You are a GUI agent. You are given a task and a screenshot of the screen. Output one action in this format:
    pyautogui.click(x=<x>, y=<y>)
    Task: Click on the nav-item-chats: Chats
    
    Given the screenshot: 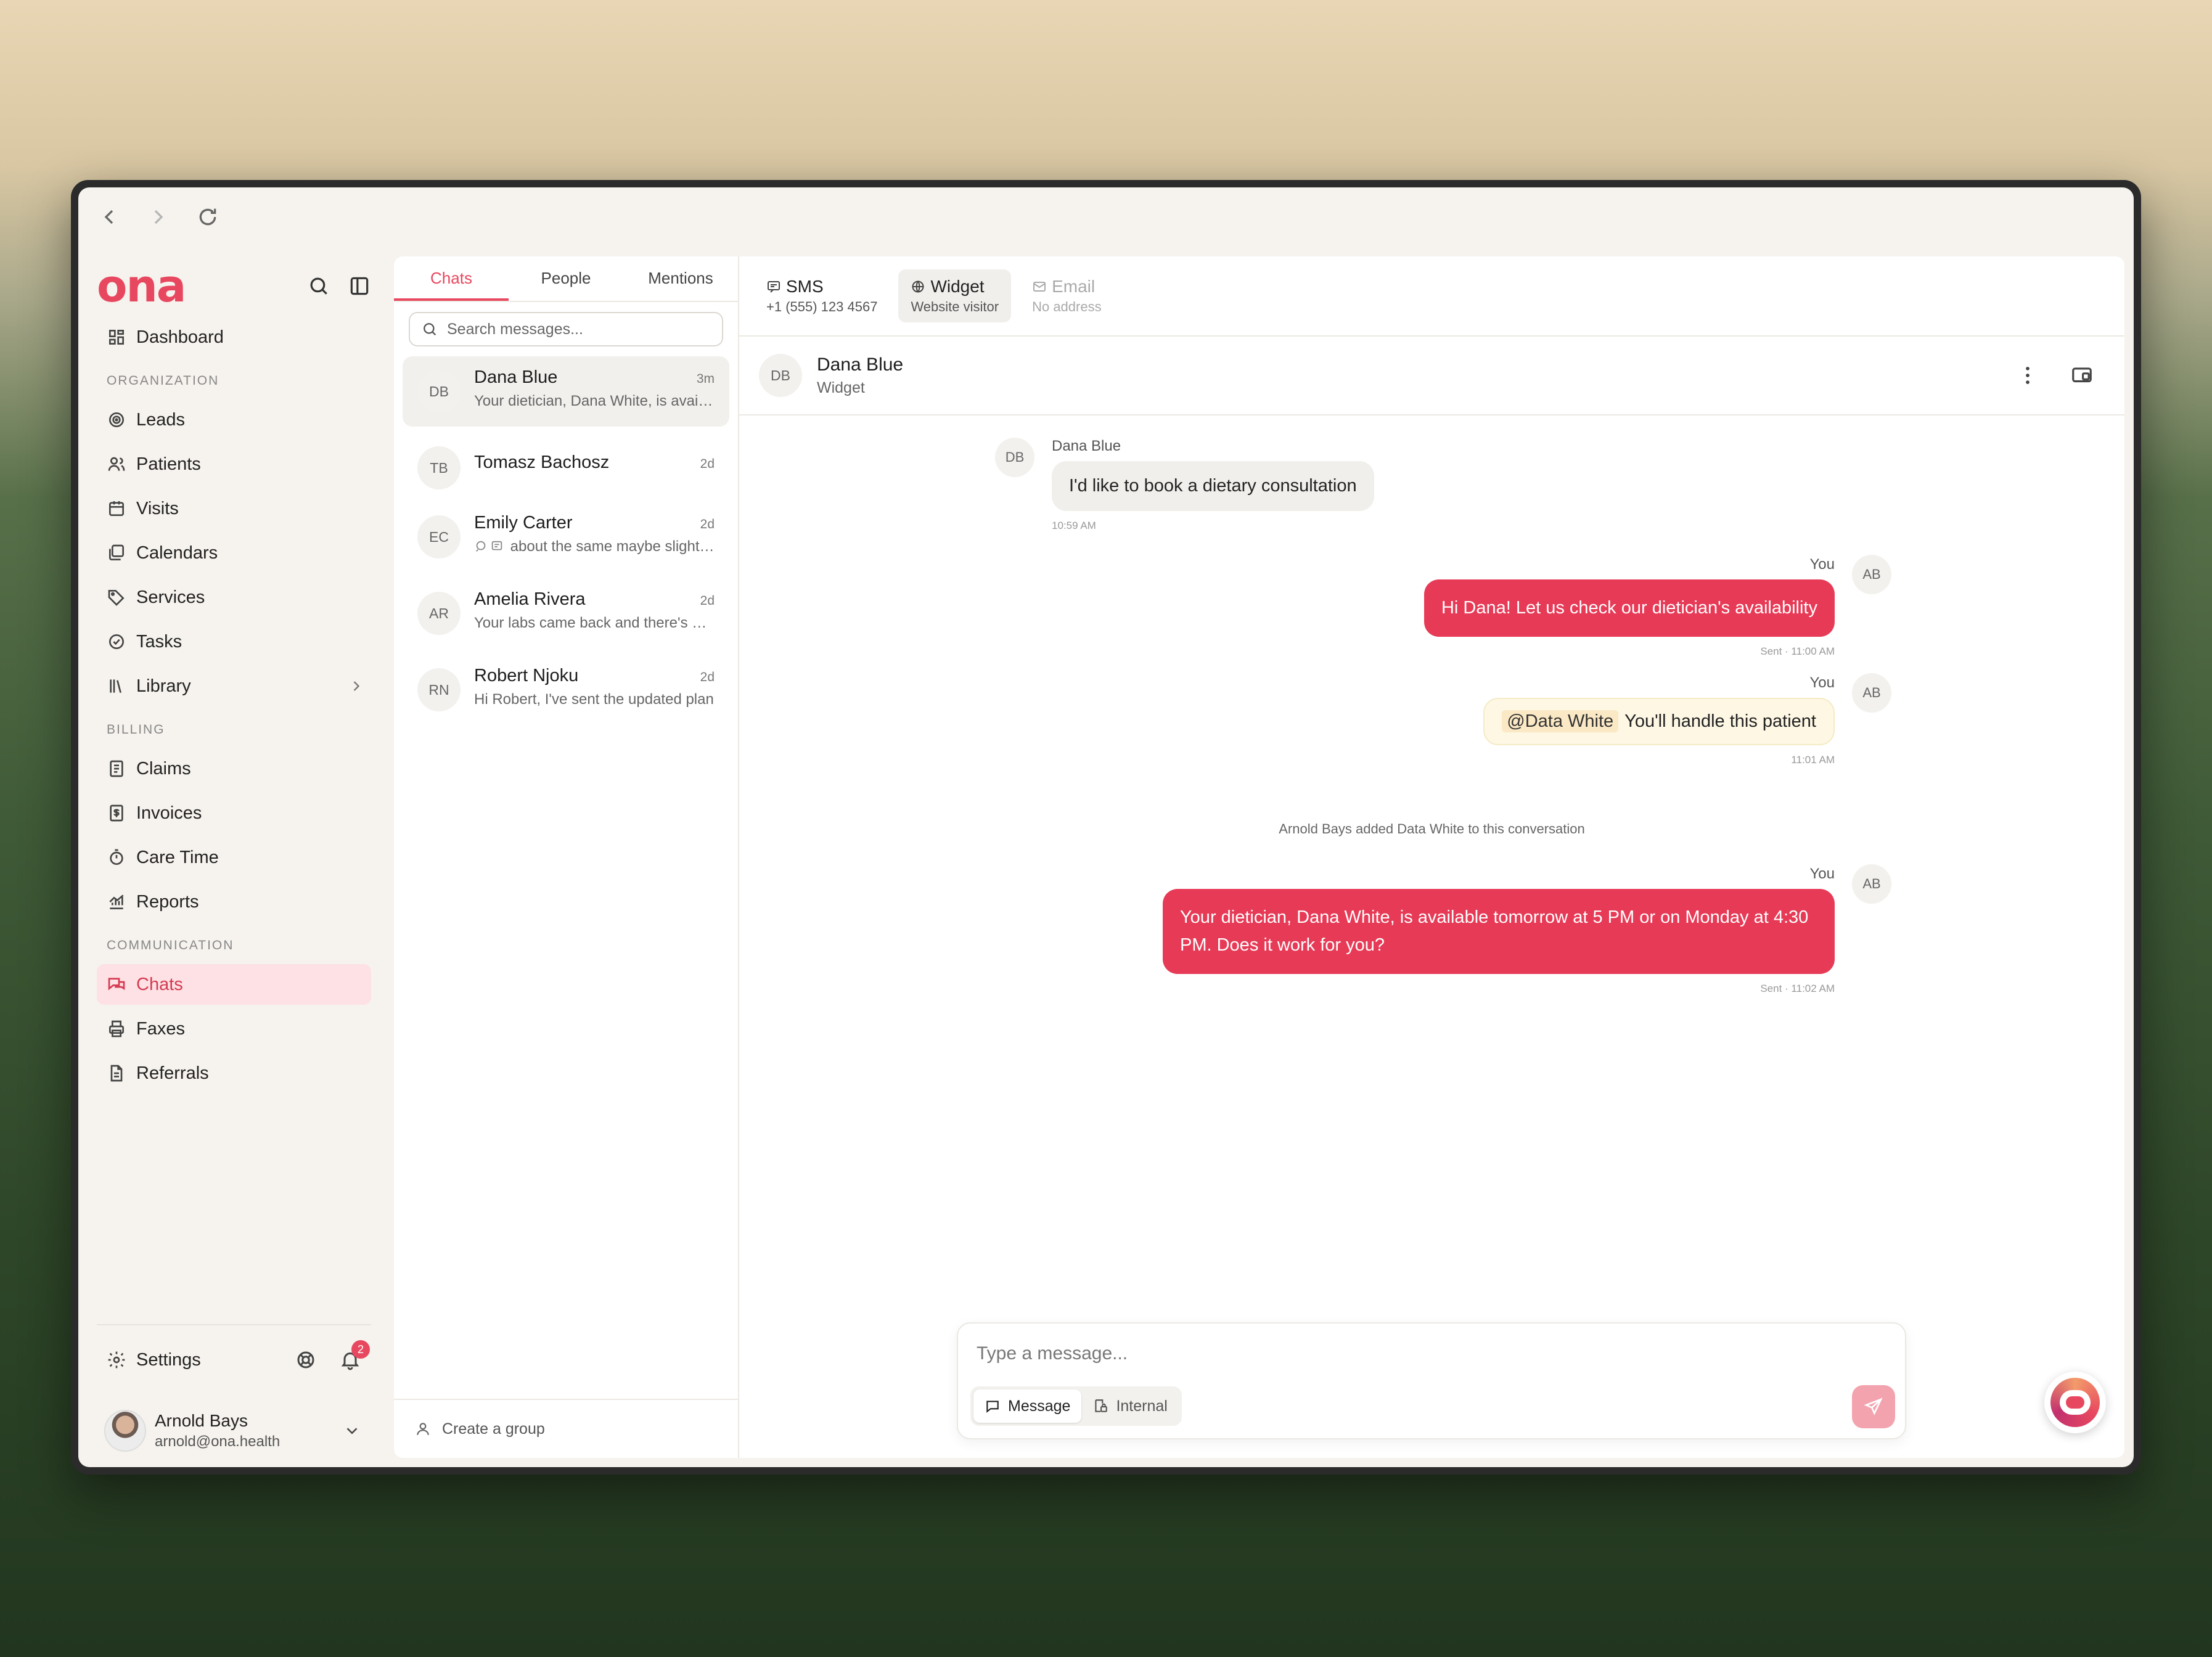 What is the action you would take?
    pyautogui.click(x=234, y=984)
    